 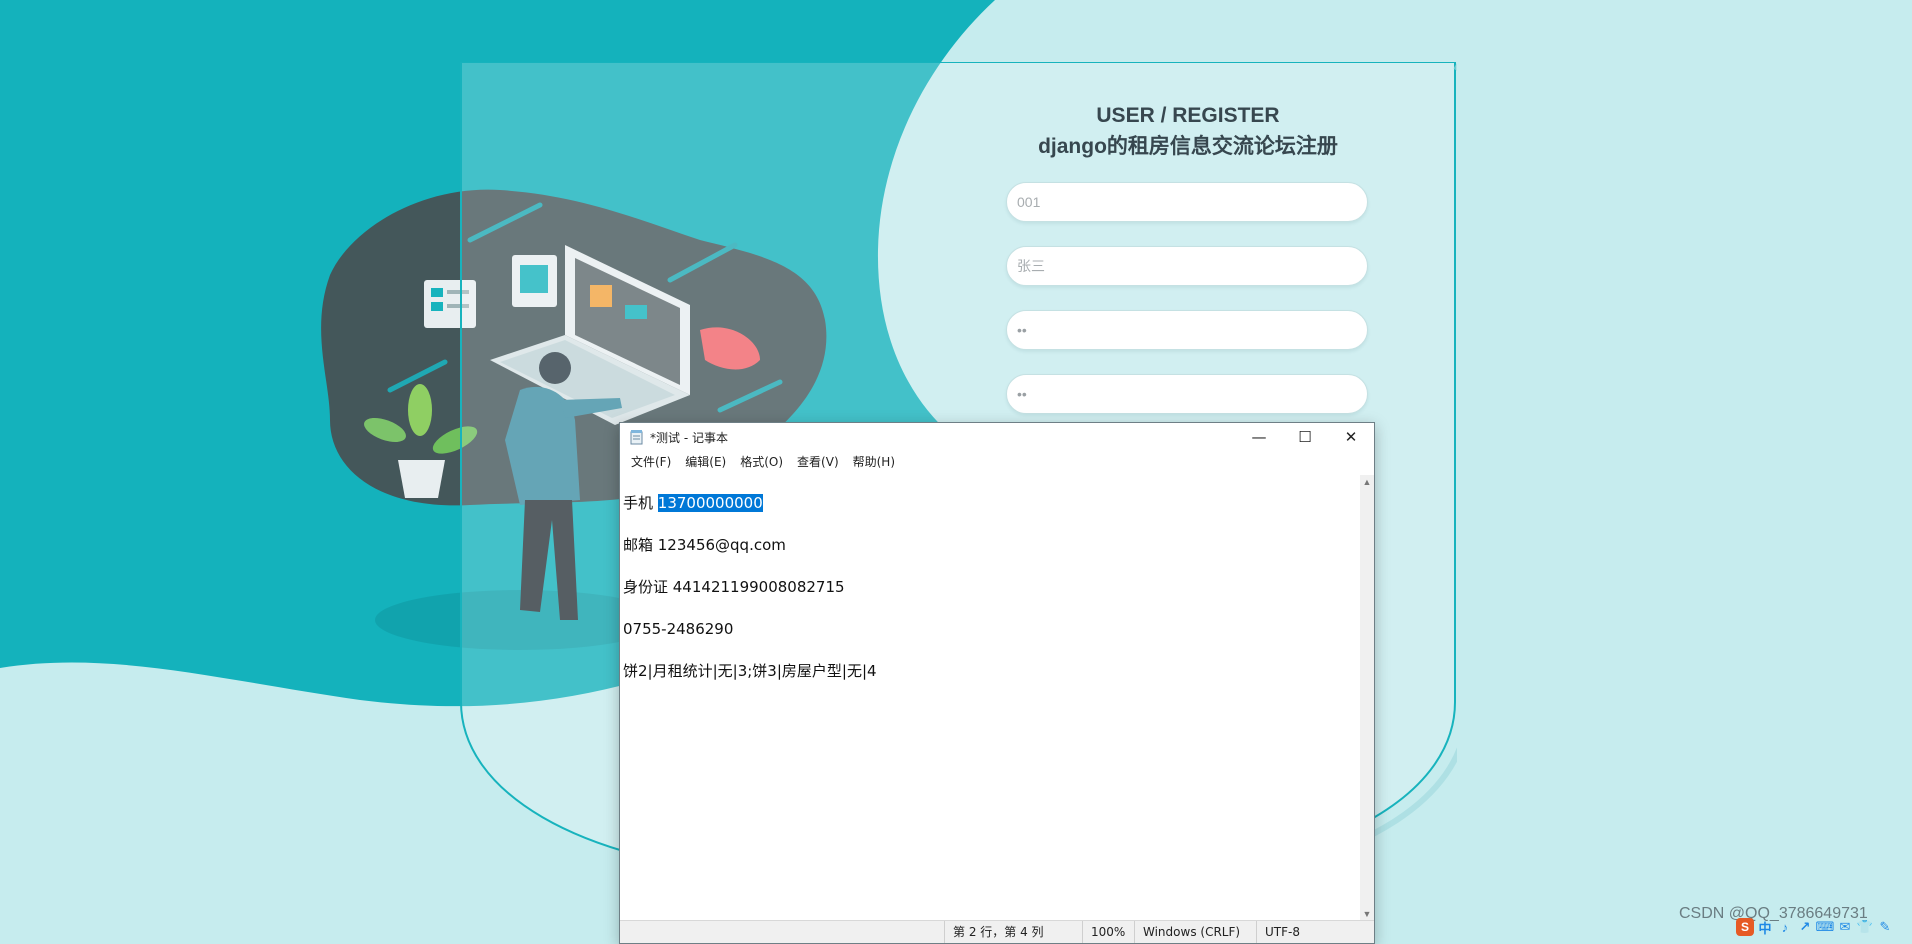 What do you see at coordinates (734, 587) in the screenshot?
I see `text-line-idcard: 身份证 441421199008082715` at bounding box center [734, 587].